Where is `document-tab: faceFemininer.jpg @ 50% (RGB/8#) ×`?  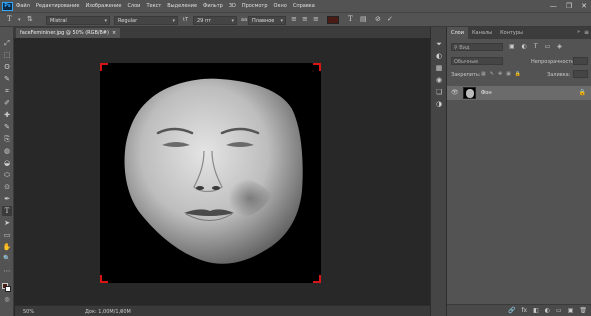
document-tab: faceFemininer.jpg @ 50% (RGB/8#) × is located at coordinates (68, 33).